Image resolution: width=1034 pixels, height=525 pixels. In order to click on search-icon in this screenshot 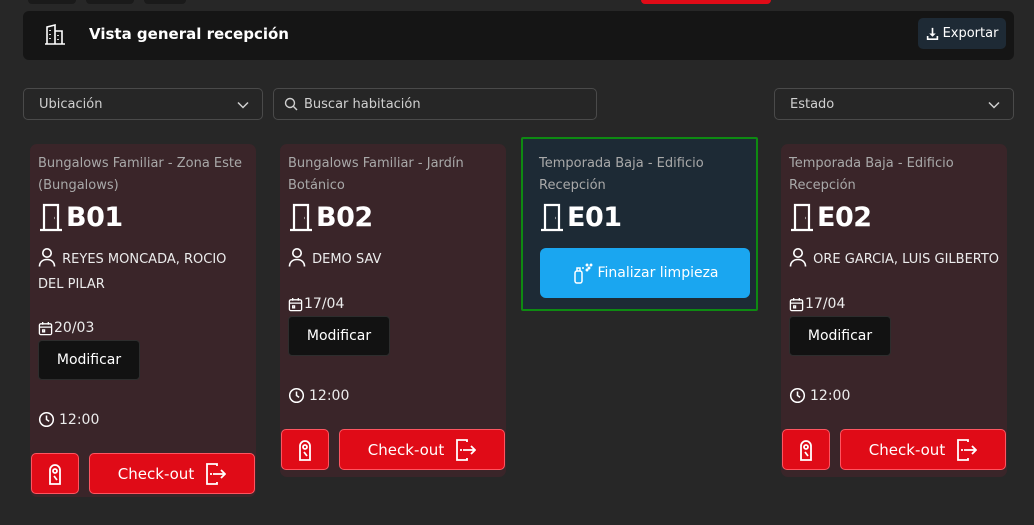, I will do `click(291, 104)`.